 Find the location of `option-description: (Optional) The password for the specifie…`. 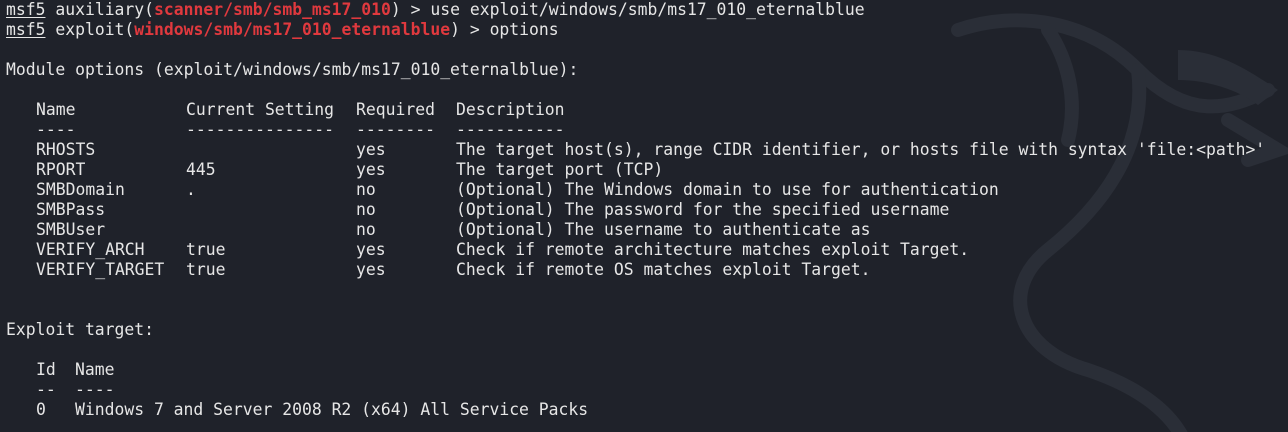

option-description: (Optional) The password for the specifie… is located at coordinates (703, 209).